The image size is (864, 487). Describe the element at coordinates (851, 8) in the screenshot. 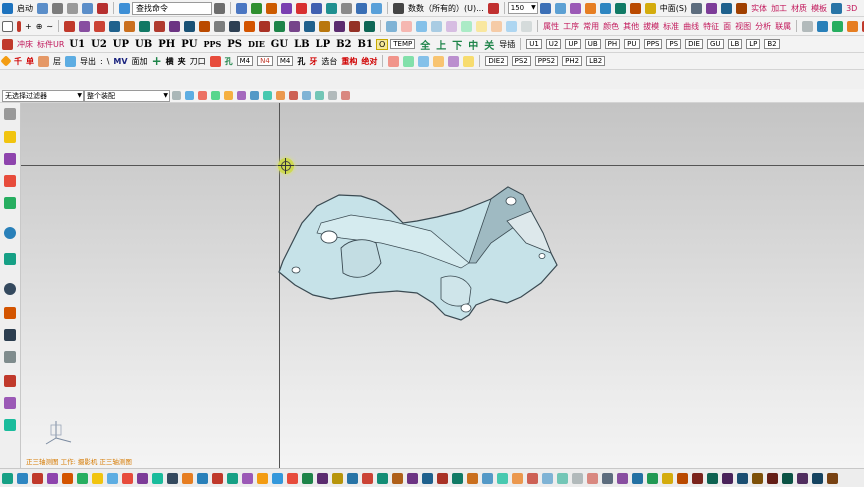

I see `tool-3d-label: 3D` at that location.